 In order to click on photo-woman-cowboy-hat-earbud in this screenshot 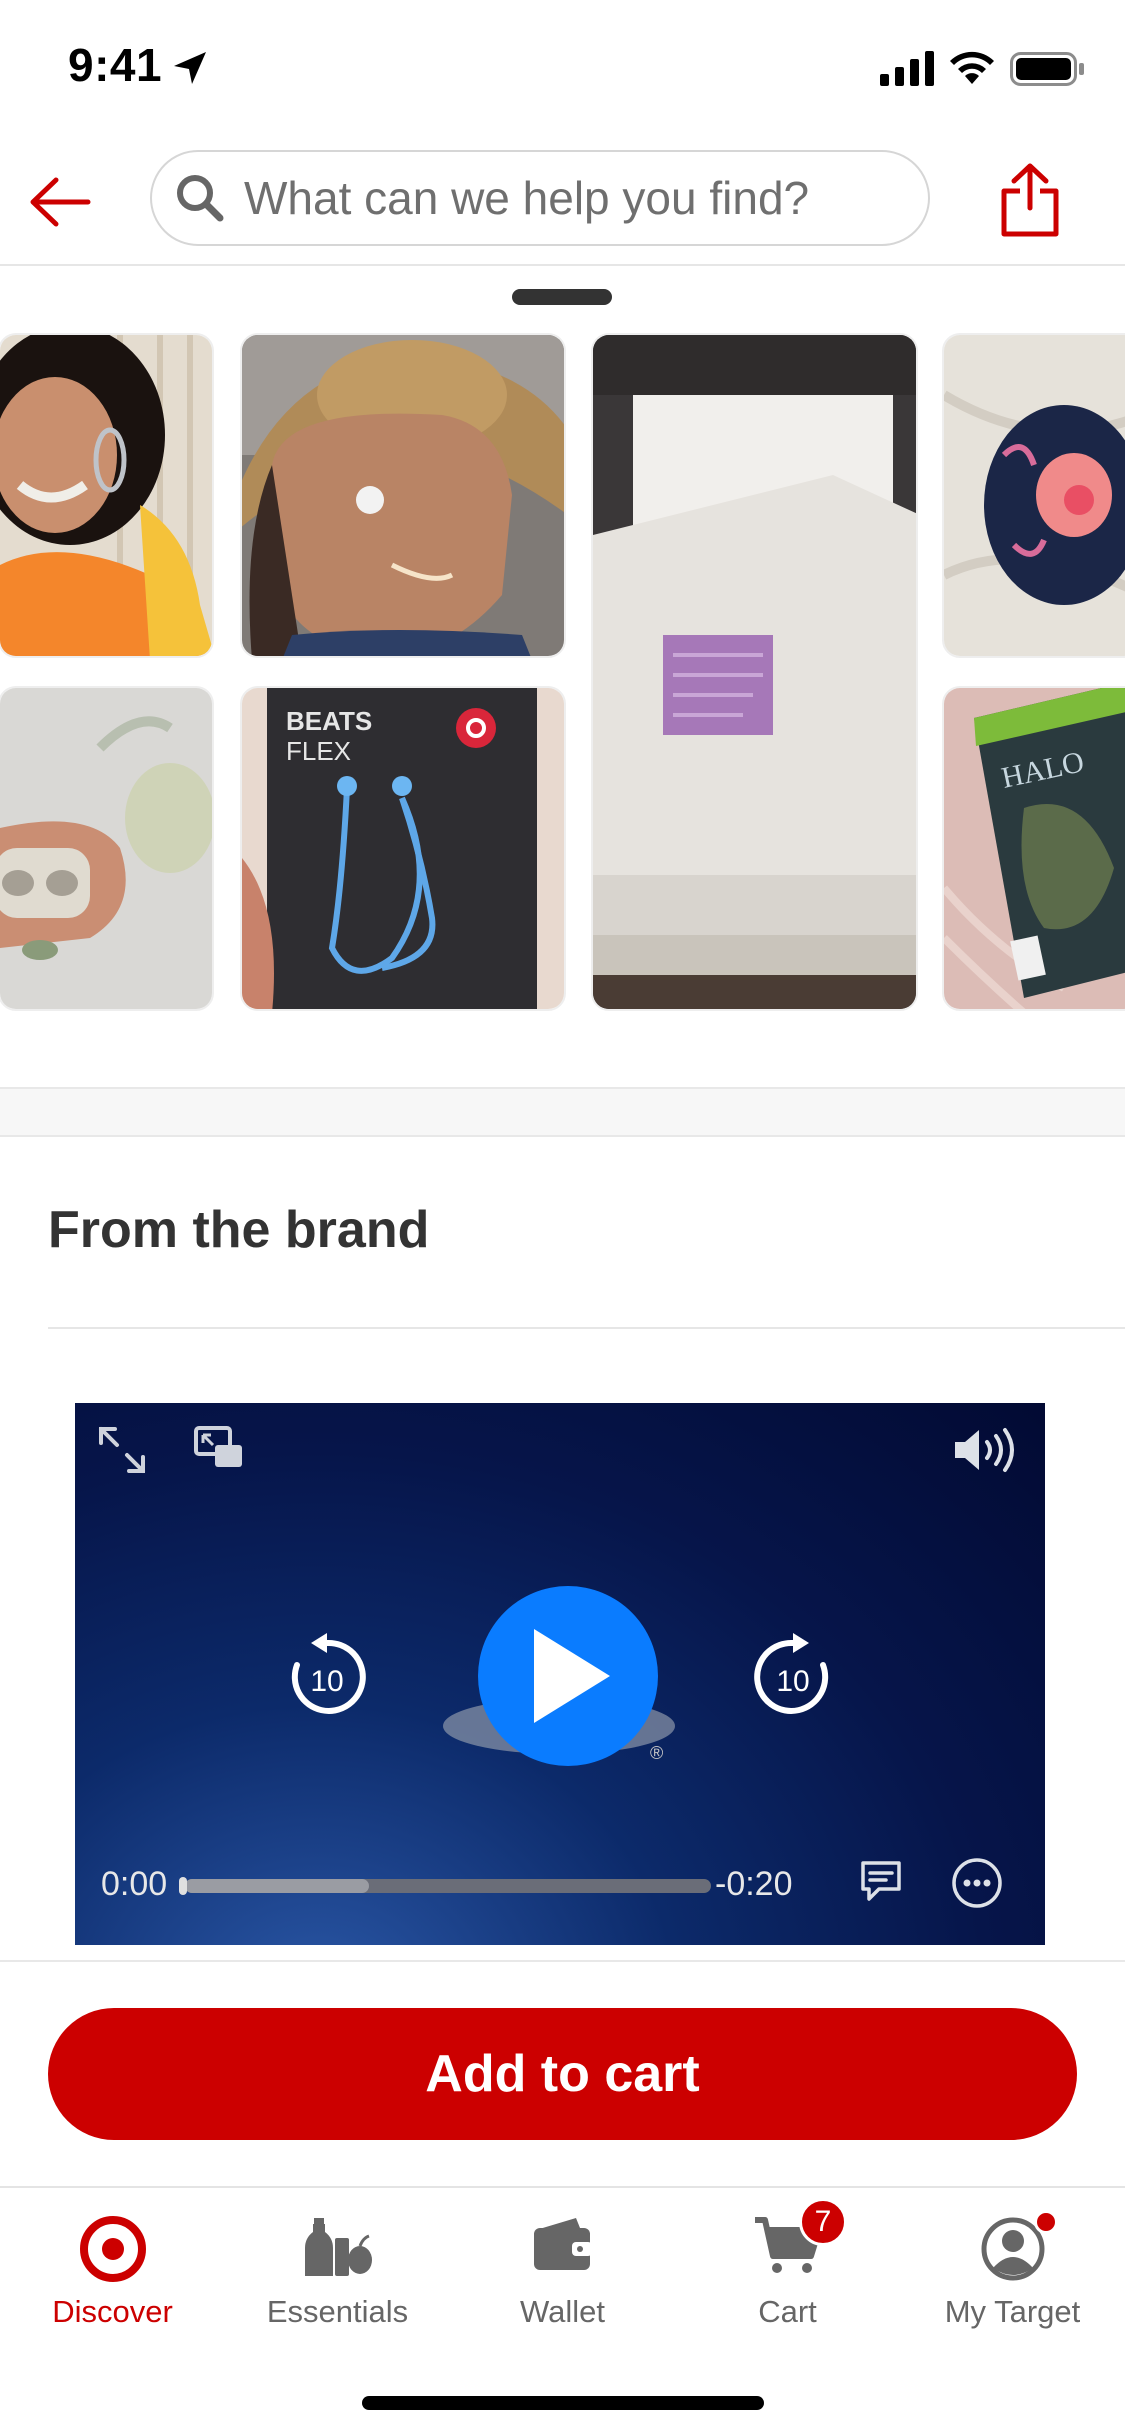, I will do `click(403, 495)`.